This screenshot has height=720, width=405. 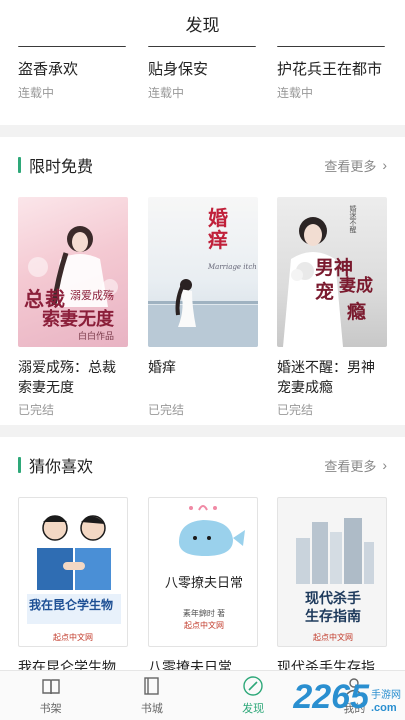 What do you see at coordinates (50, 687) in the screenshot?
I see `bookshelf-icon` at bounding box center [50, 687].